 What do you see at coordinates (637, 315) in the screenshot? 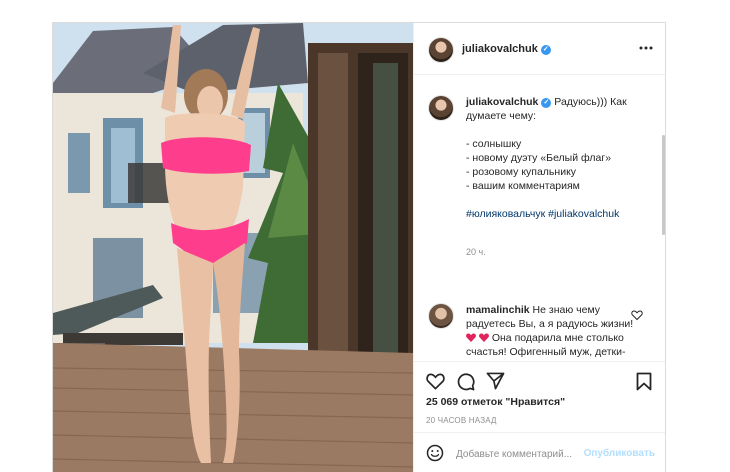
I see `like-comment-heart-icon` at bounding box center [637, 315].